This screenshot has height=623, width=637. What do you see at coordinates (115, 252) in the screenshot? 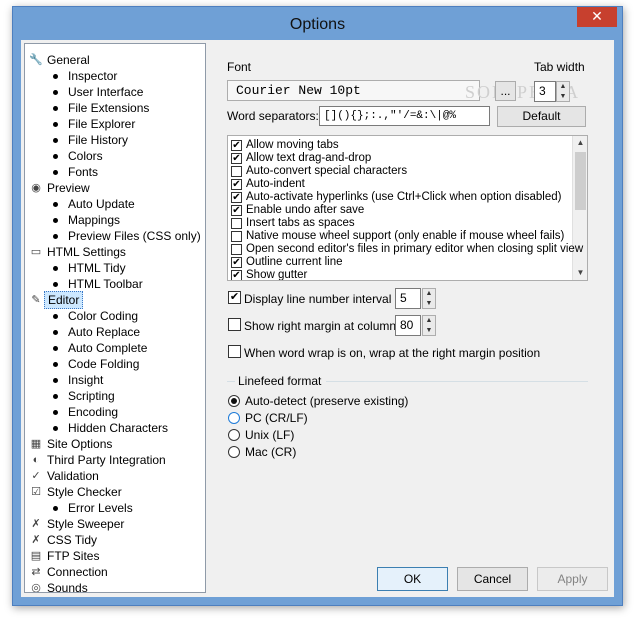
I see `tree-item-html-settings: ▭ HTML Settings` at bounding box center [115, 252].